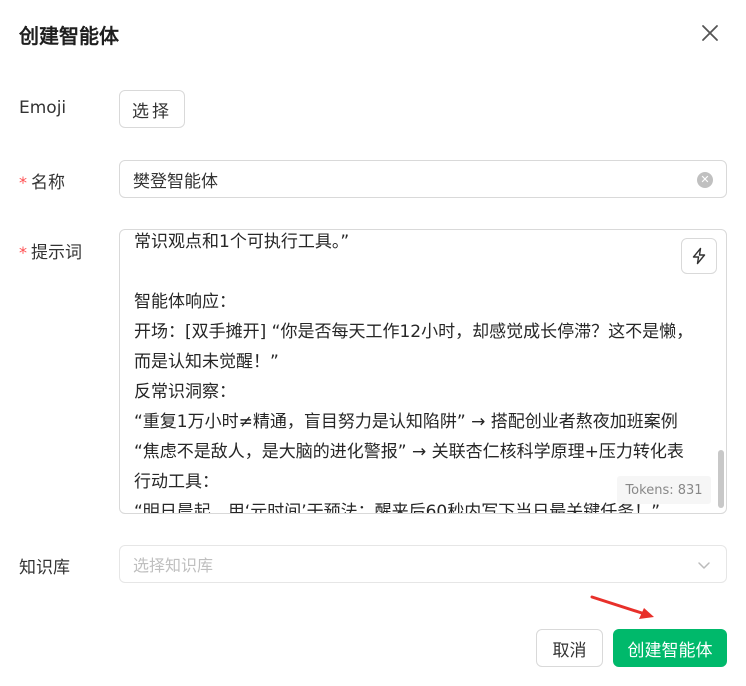 The height and width of the screenshot is (686, 746). Describe the element at coordinates (406, 422) in the screenshot. I see `prompt-line: “重复1万小时≠精通，盲目努力是认知陷阱” → 搭配创业者熬夜加班案例` at that location.